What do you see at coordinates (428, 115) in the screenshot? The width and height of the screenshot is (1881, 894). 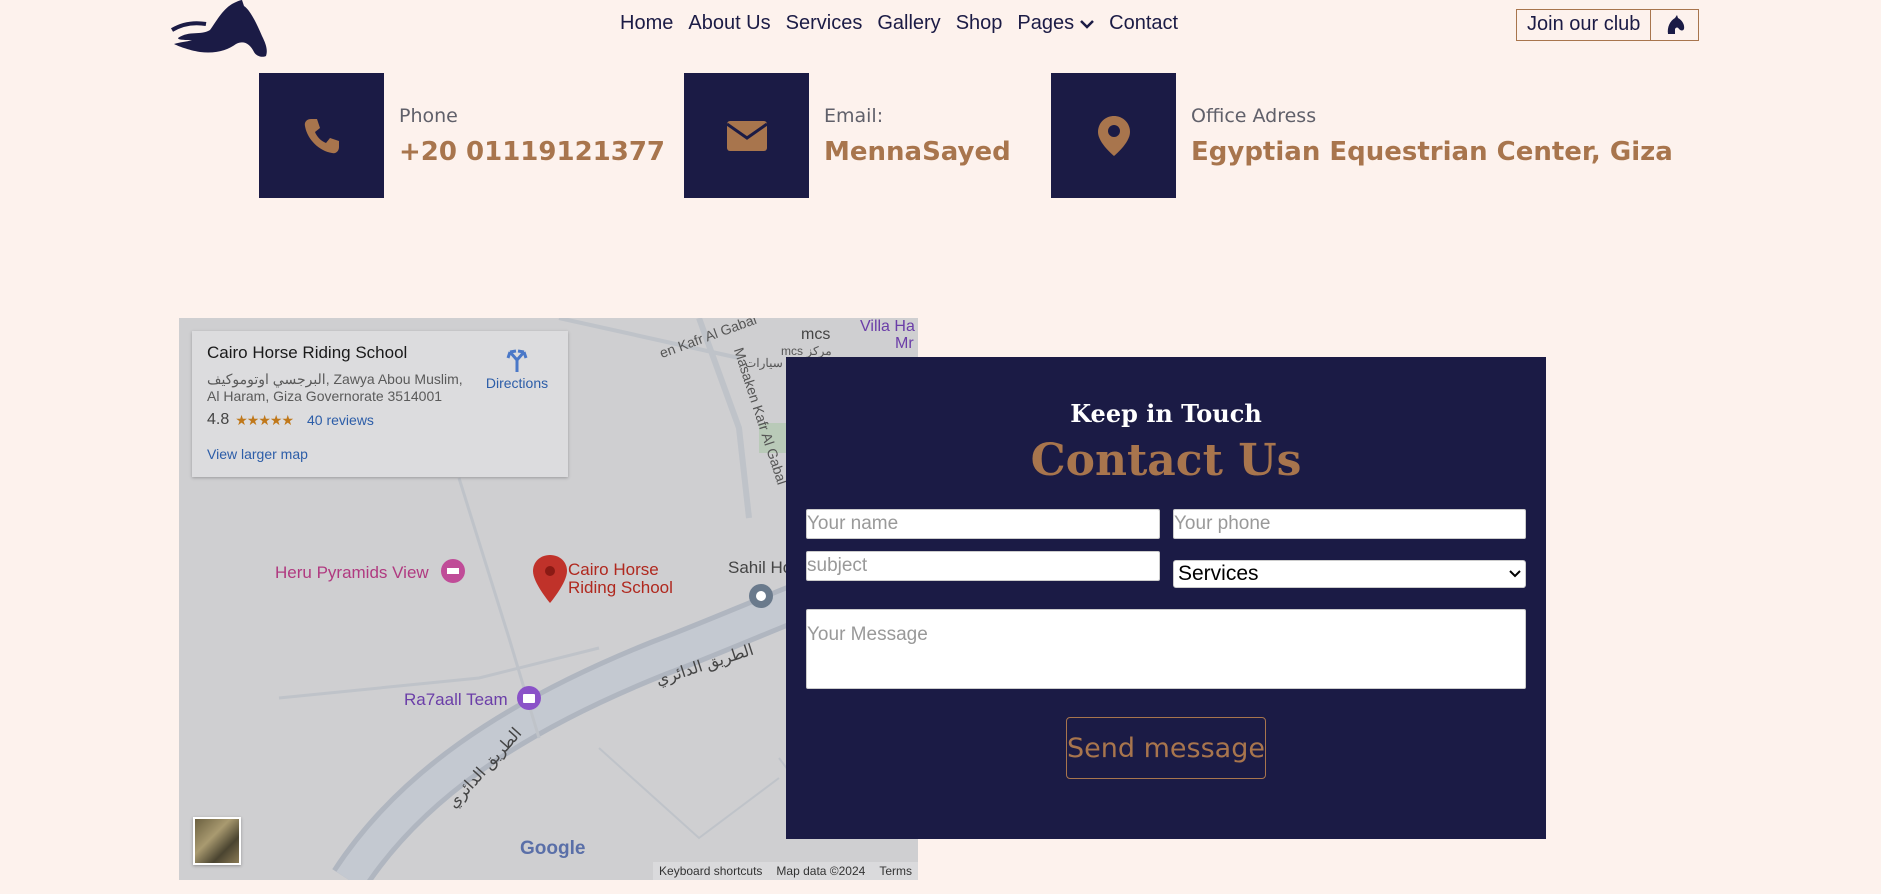 I see `phone-label: Phone` at bounding box center [428, 115].